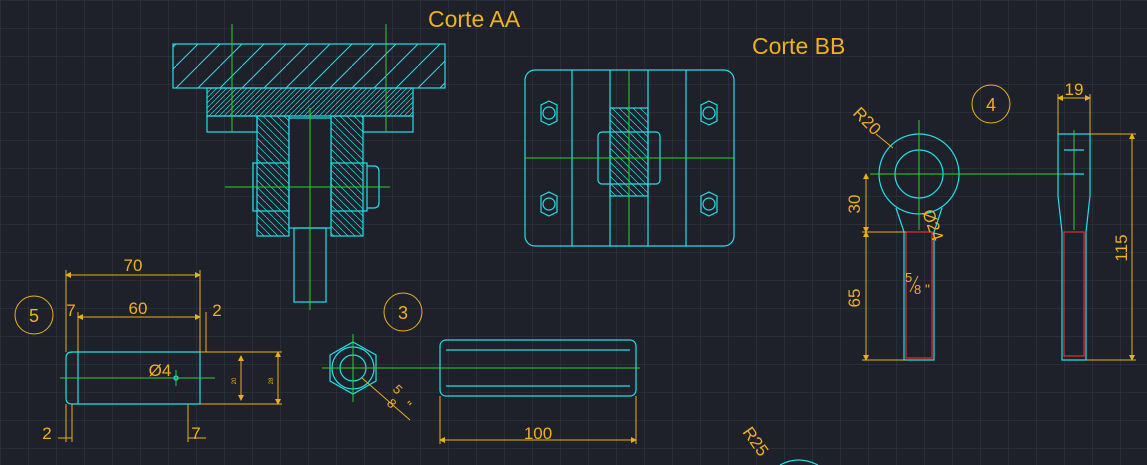 This screenshot has width=1147, height=465. What do you see at coordinates (403, 313) in the screenshot?
I see `balloon-3-label: 3` at bounding box center [403, 313].